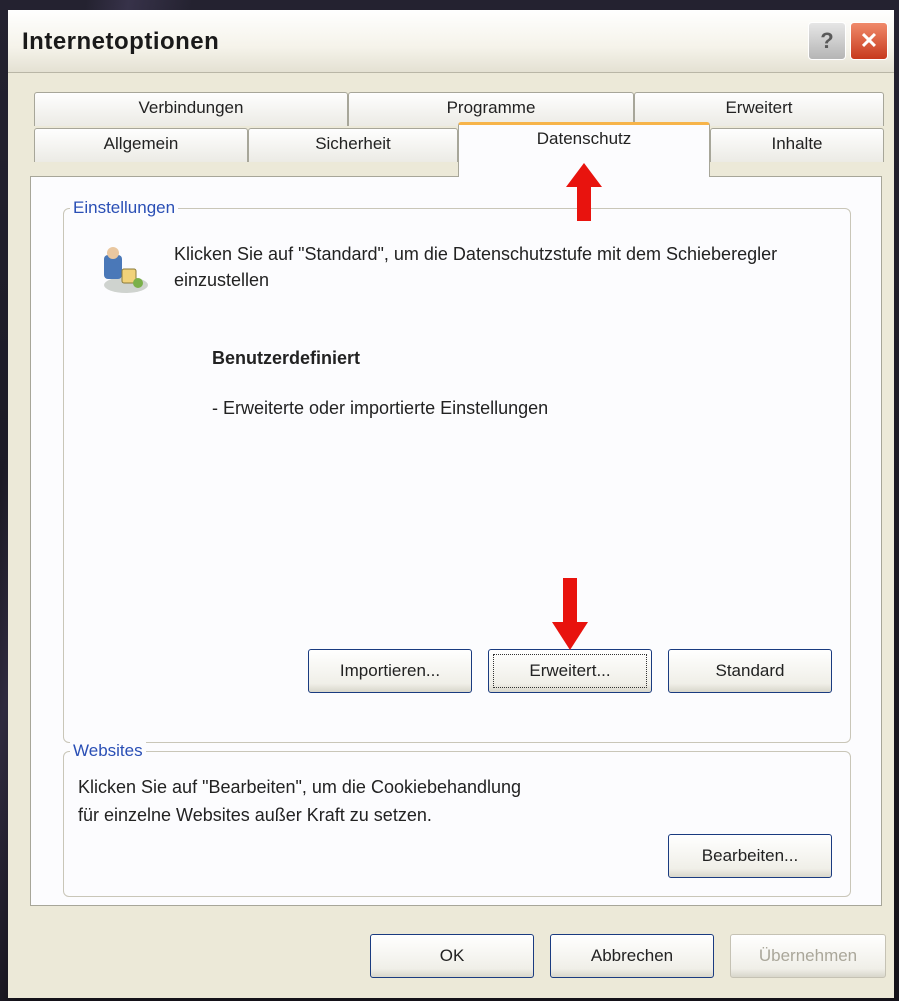  I want to click on tab-sicherheit: Sicherheit, so click(353, 145).